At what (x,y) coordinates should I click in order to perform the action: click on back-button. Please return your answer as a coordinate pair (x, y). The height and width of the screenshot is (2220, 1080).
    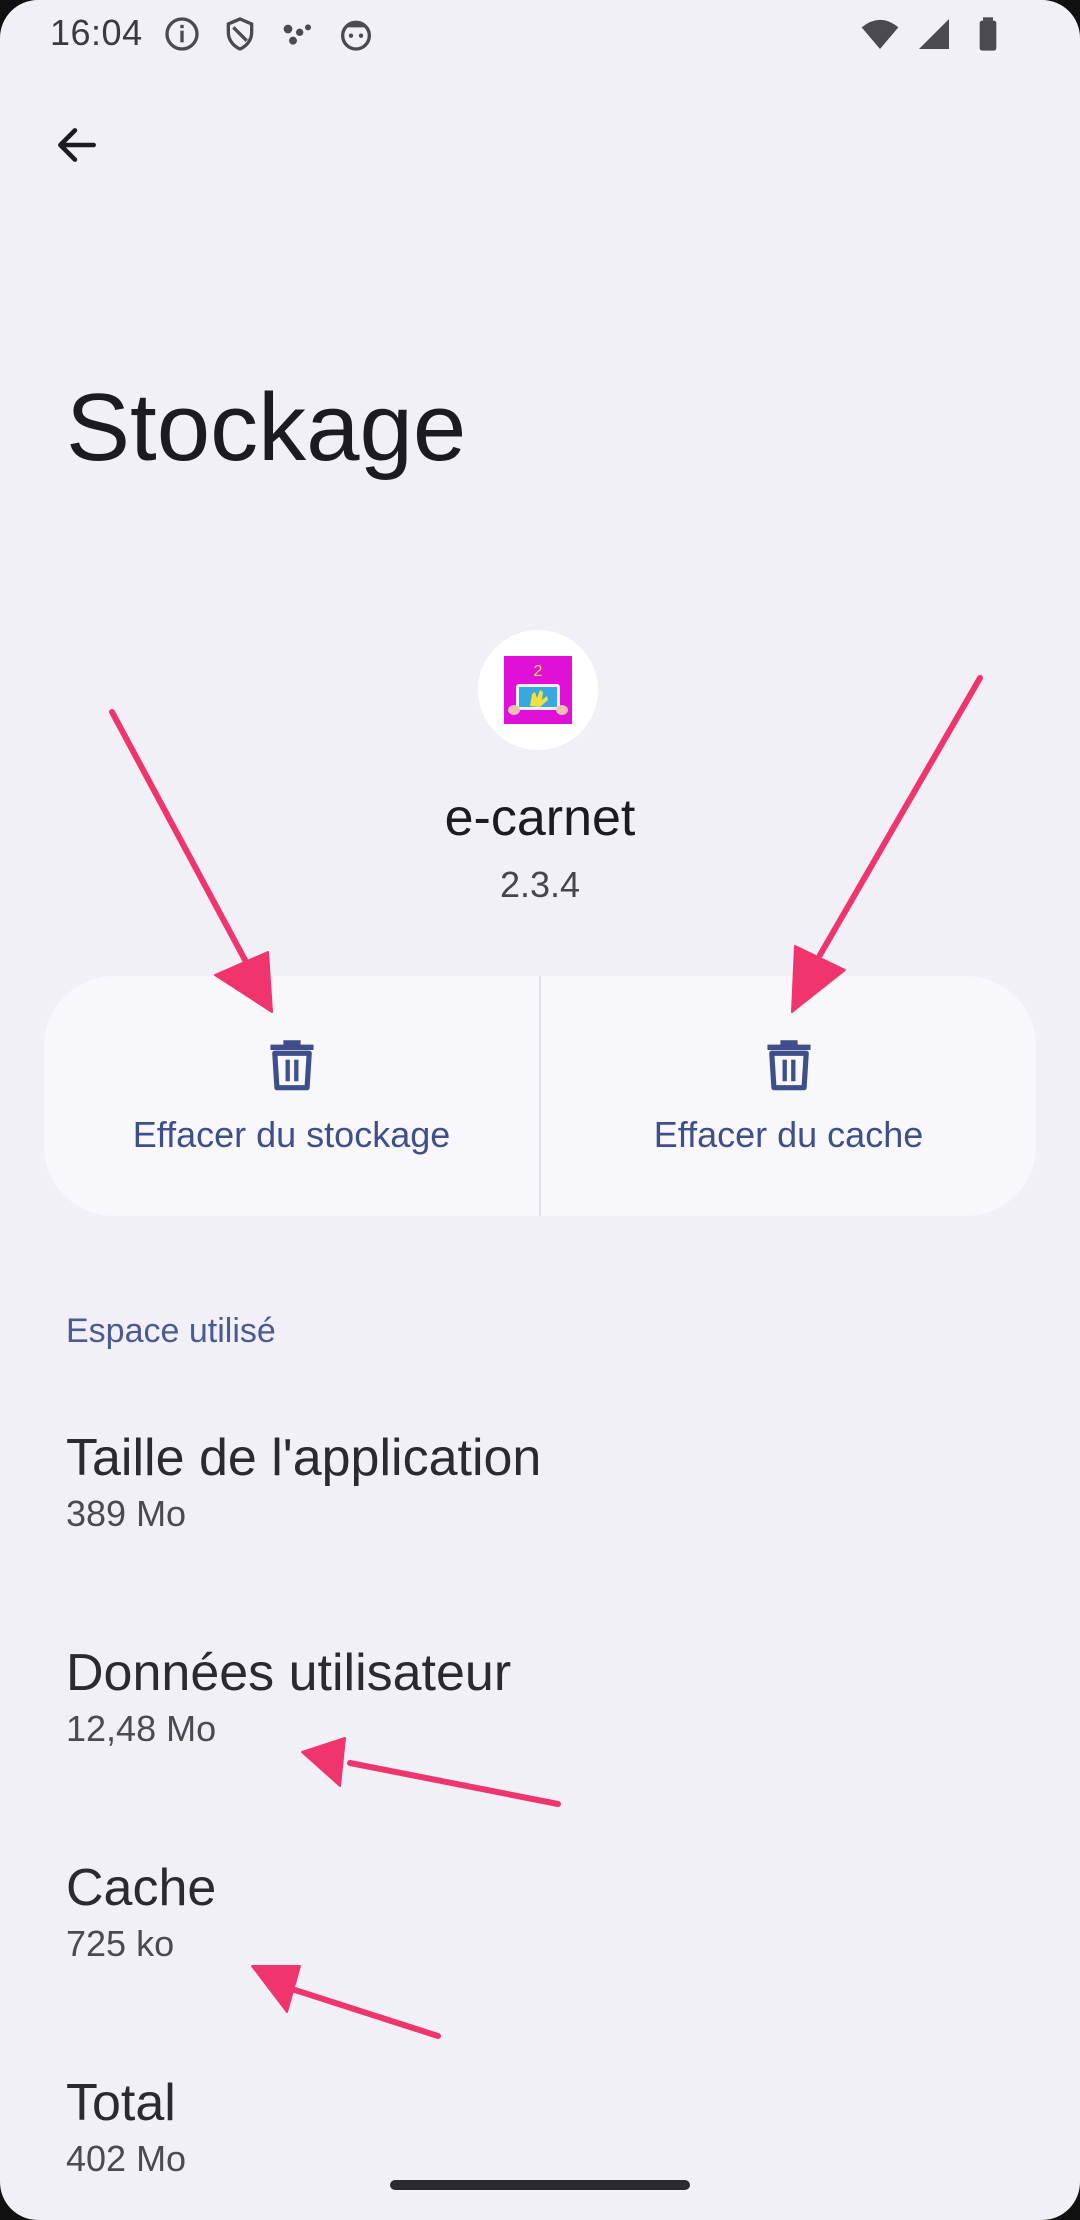
    Looking at the image, I should click on (77, 145).